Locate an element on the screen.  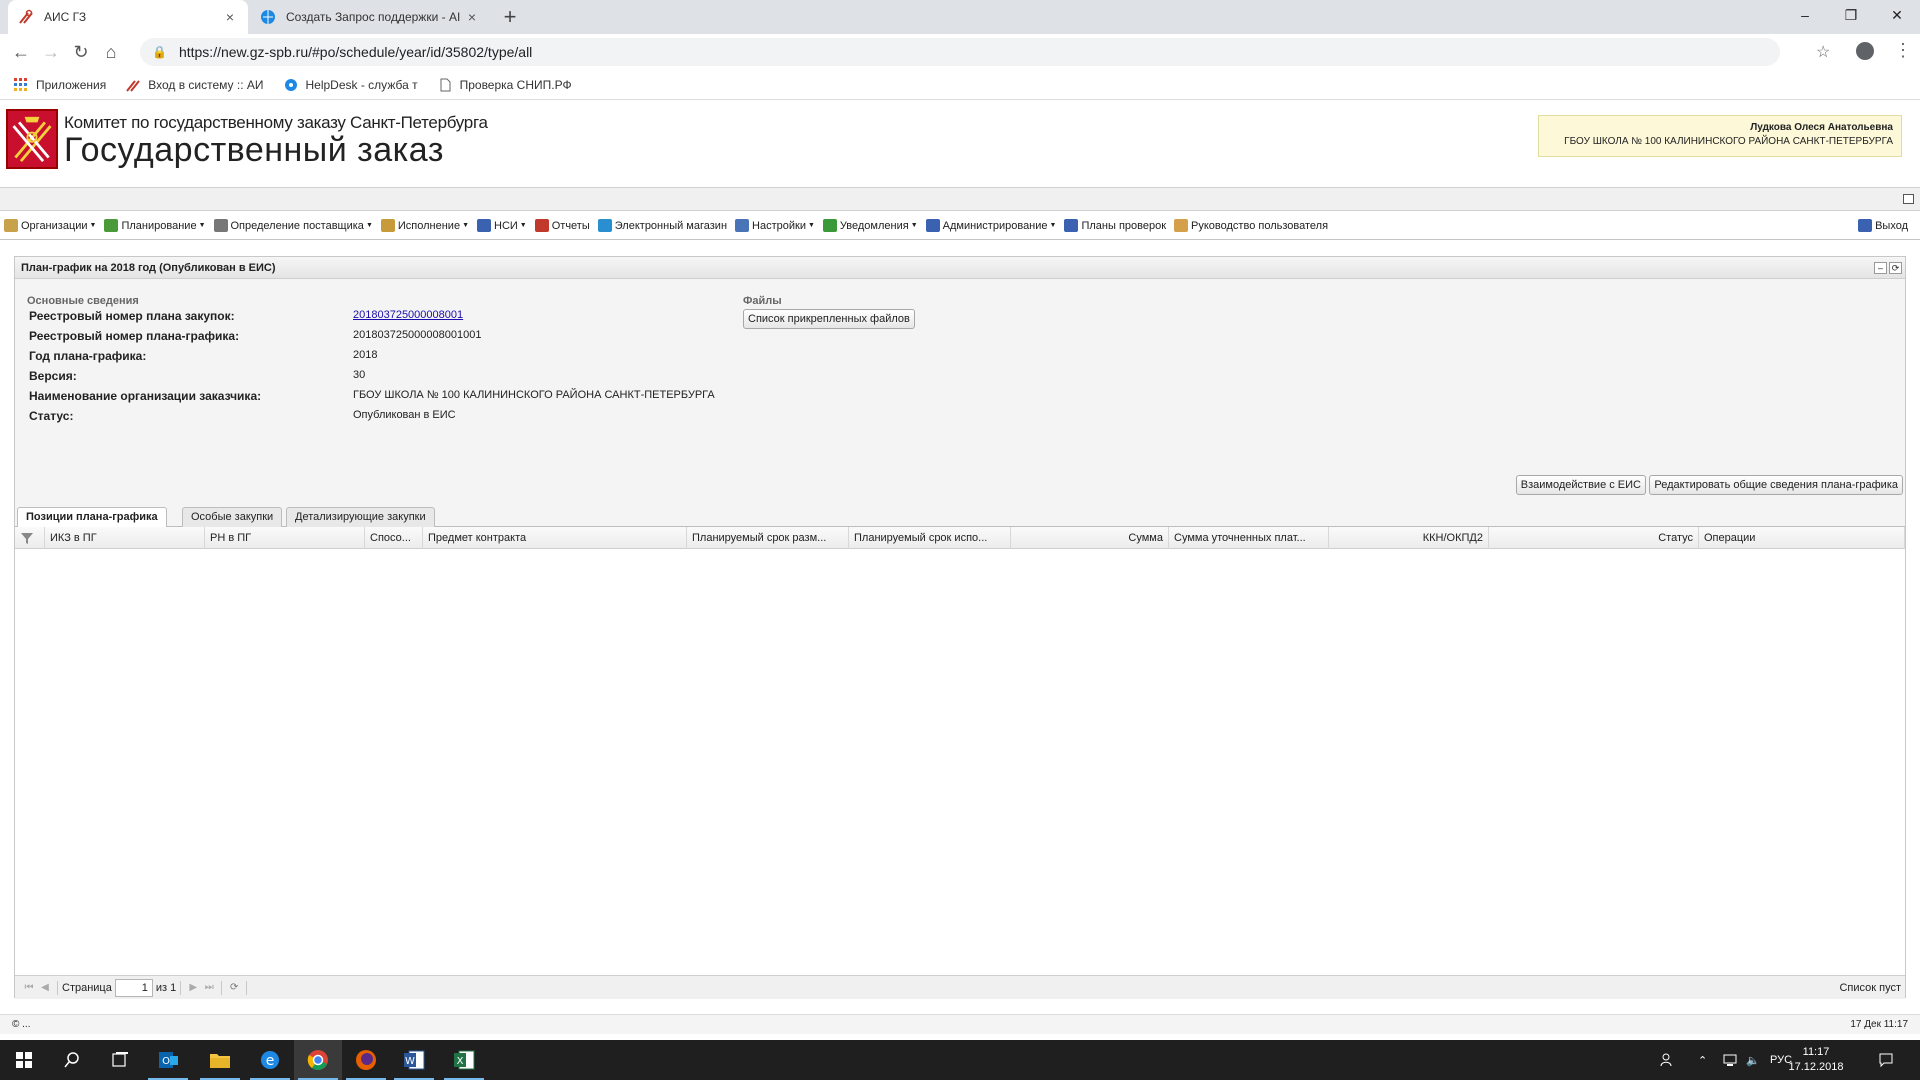
last-page-icon: ⏭ is located at coordinates (209, 987).